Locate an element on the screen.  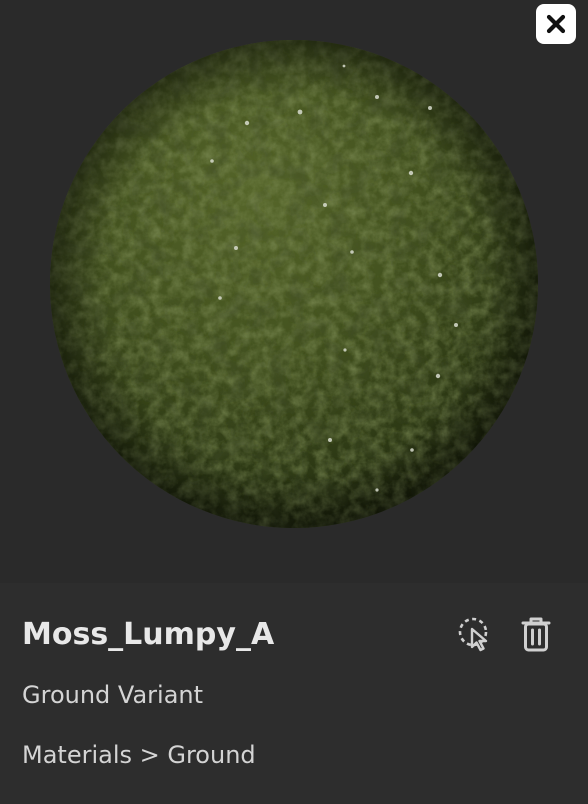
select-in-scene-button is located at coordinates (475, 634).